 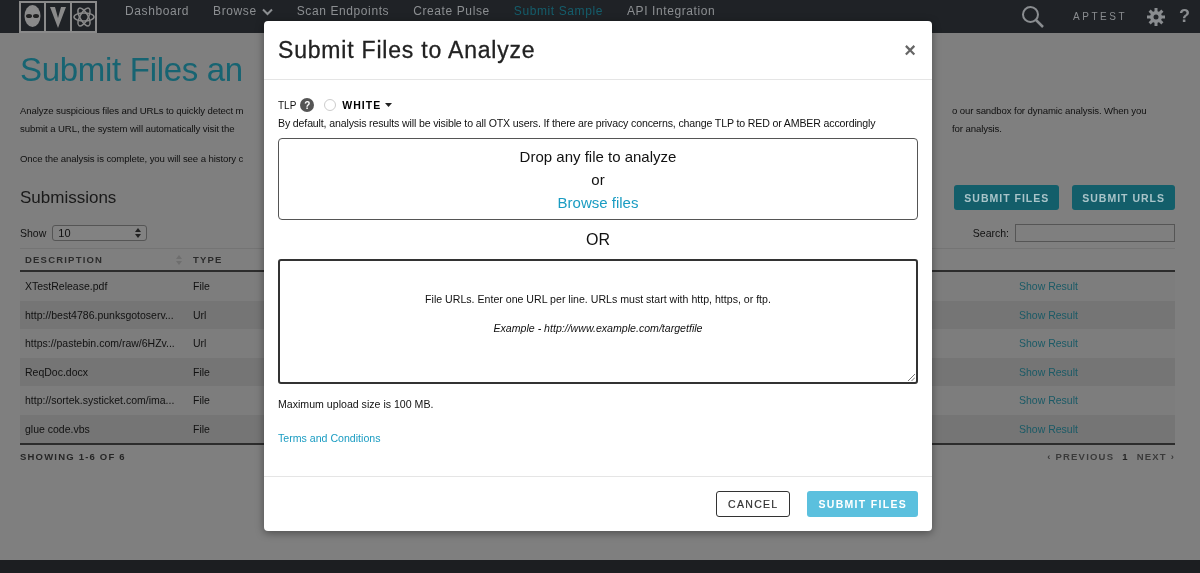 I want to click on tlp-dropdown: WHITE, so click(x=367, y=105).